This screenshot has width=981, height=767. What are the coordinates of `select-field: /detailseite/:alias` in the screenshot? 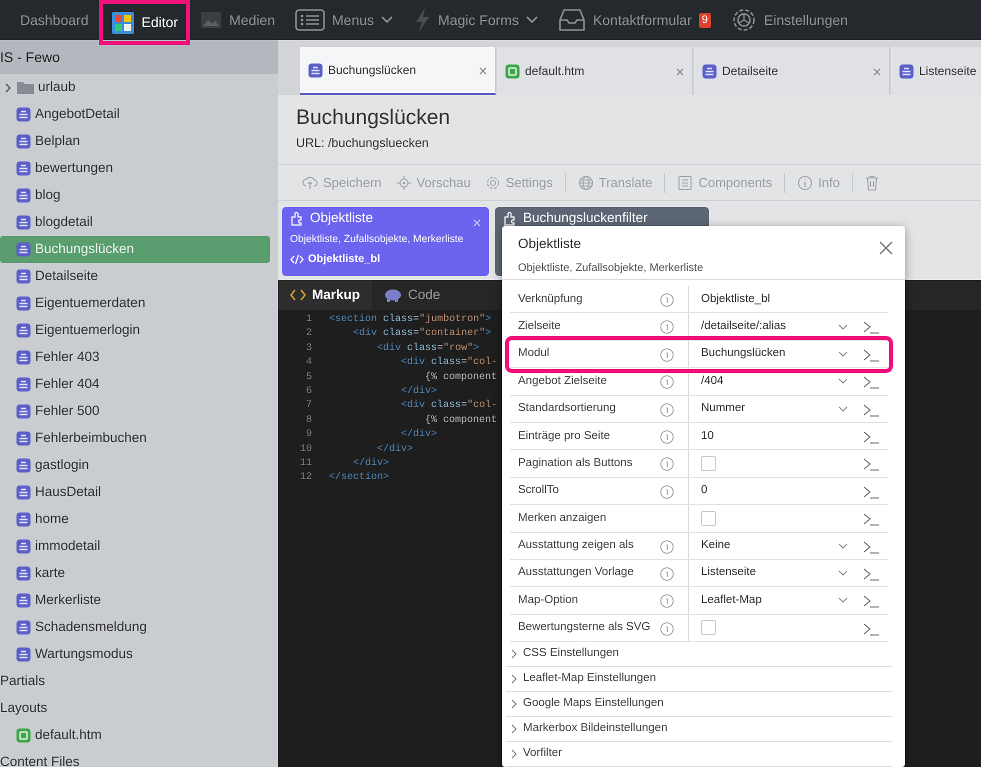 It's located at (775, 326).